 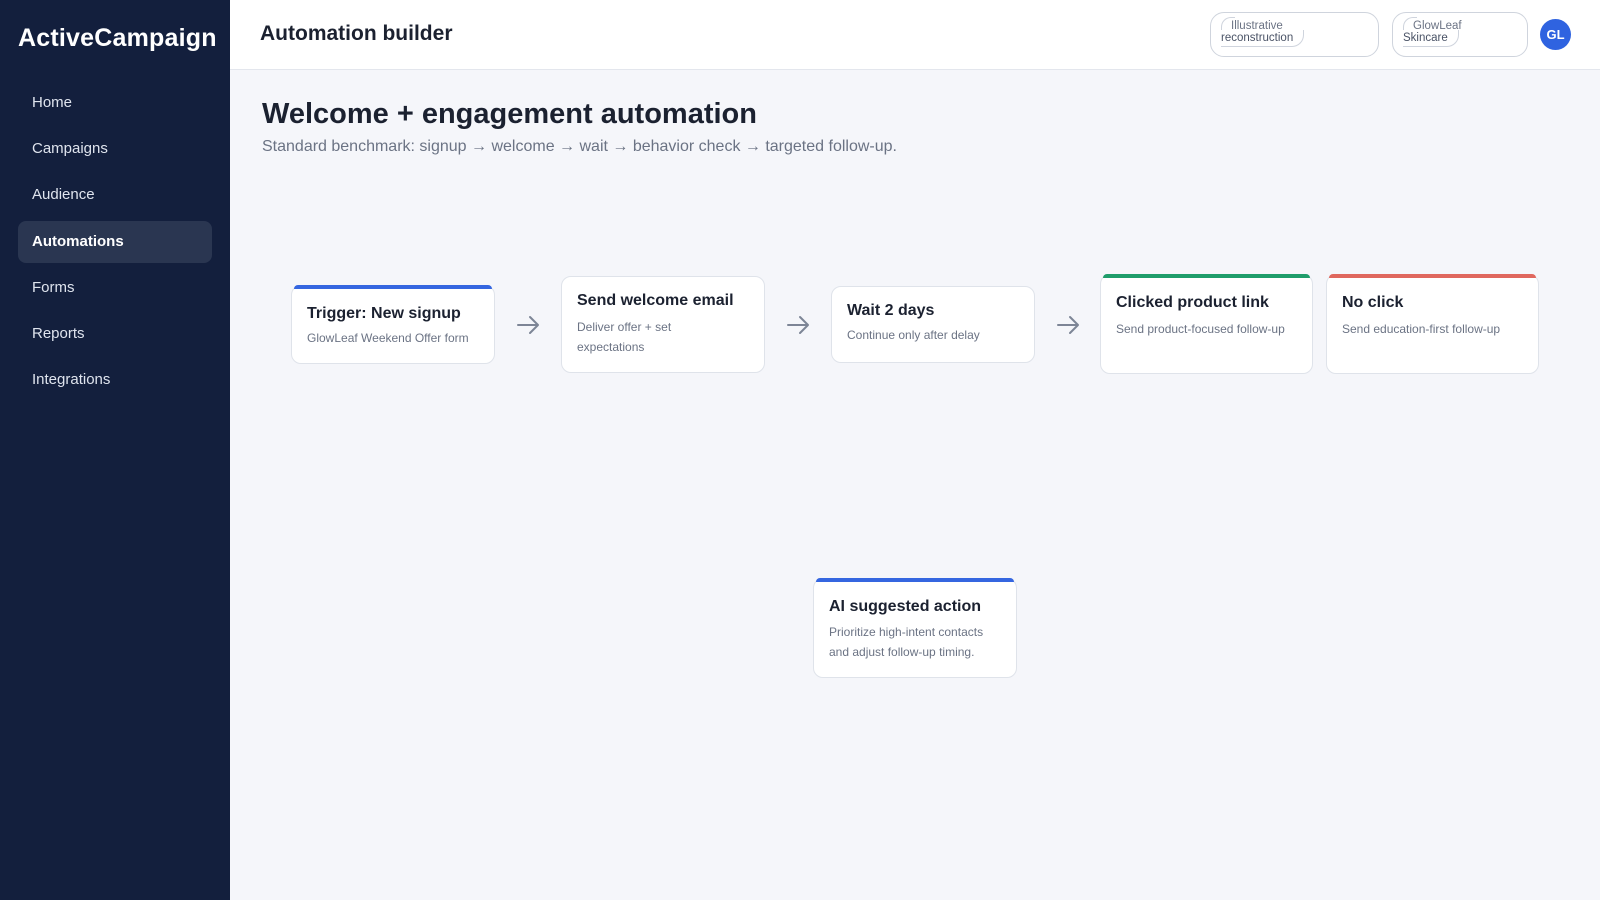 I want to click on node-description: GlowLeaf Weekend Offer form, so click(x=388, y=338).